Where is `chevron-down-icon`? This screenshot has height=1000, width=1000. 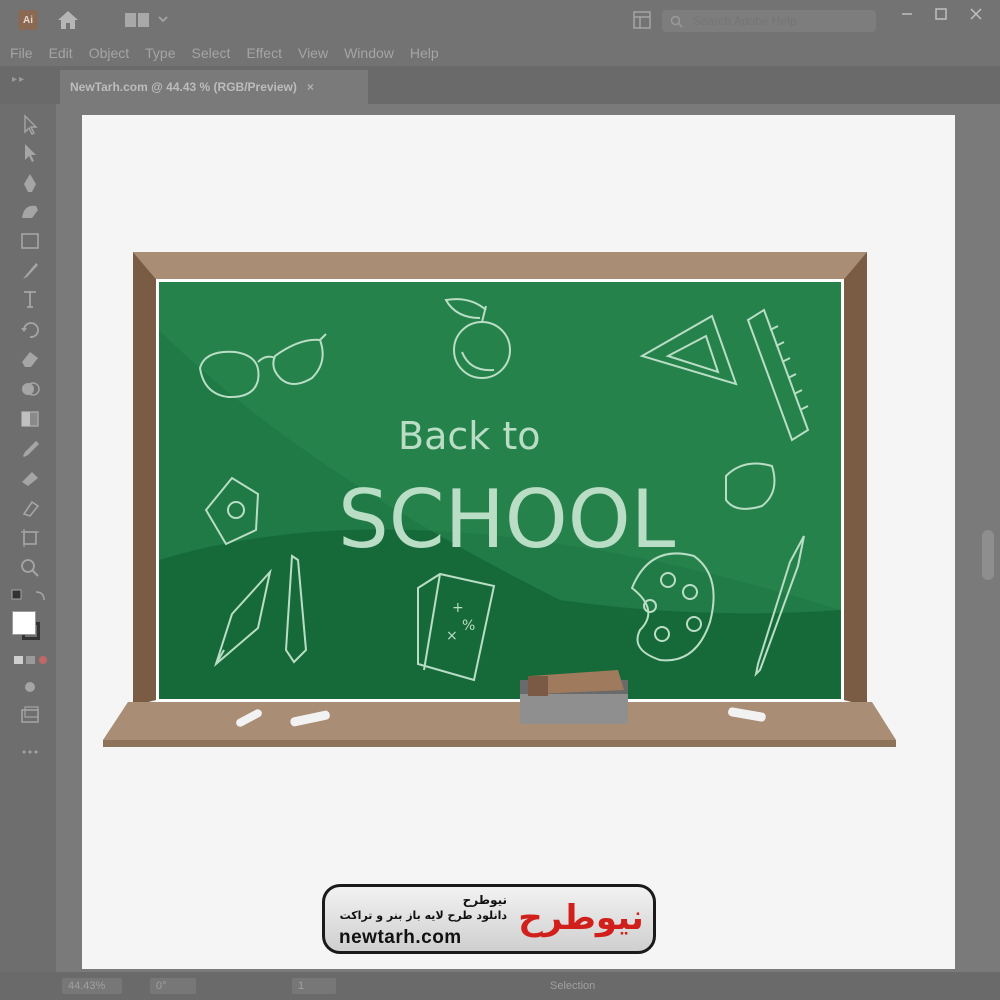
chevron-down-icon is located at coordinates (163, 19).